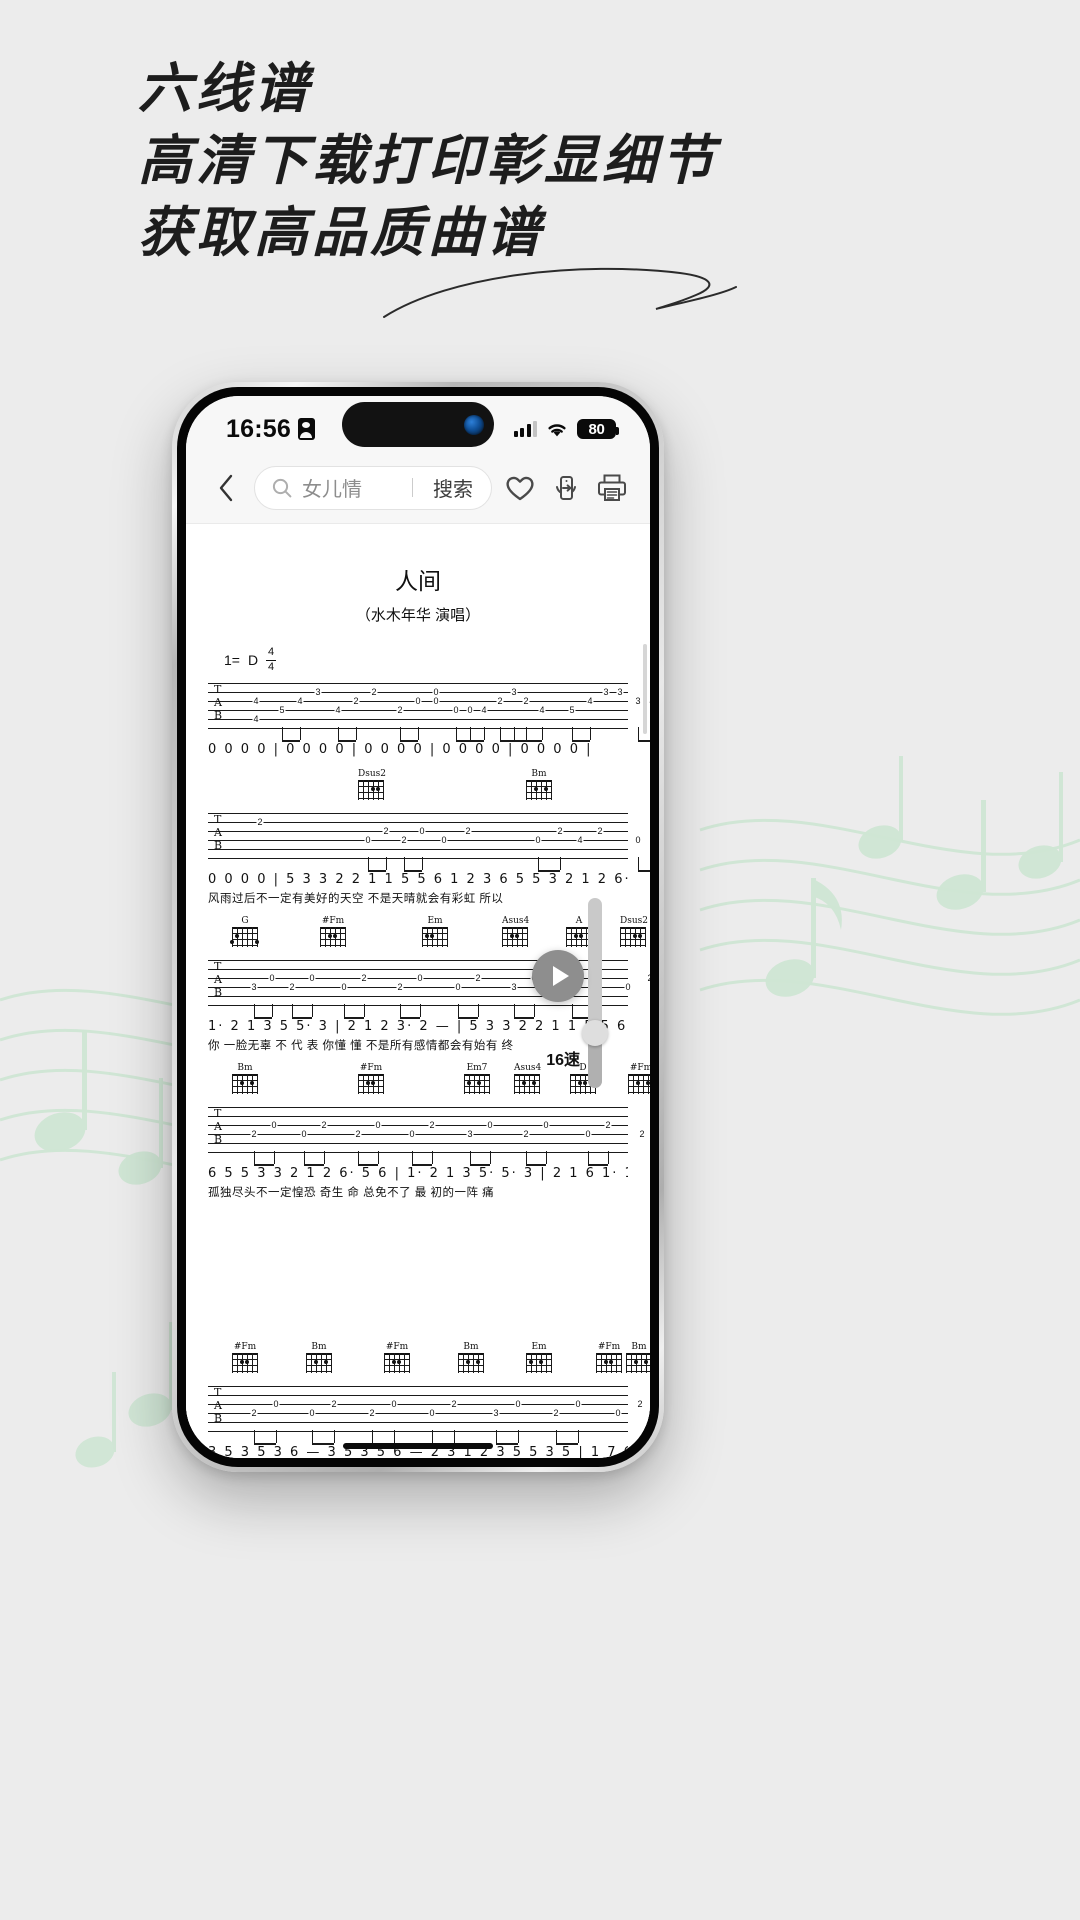 This screenshot has width=1080, height=1920. I want to click on search-input: 女儿情, so click(352, 487).